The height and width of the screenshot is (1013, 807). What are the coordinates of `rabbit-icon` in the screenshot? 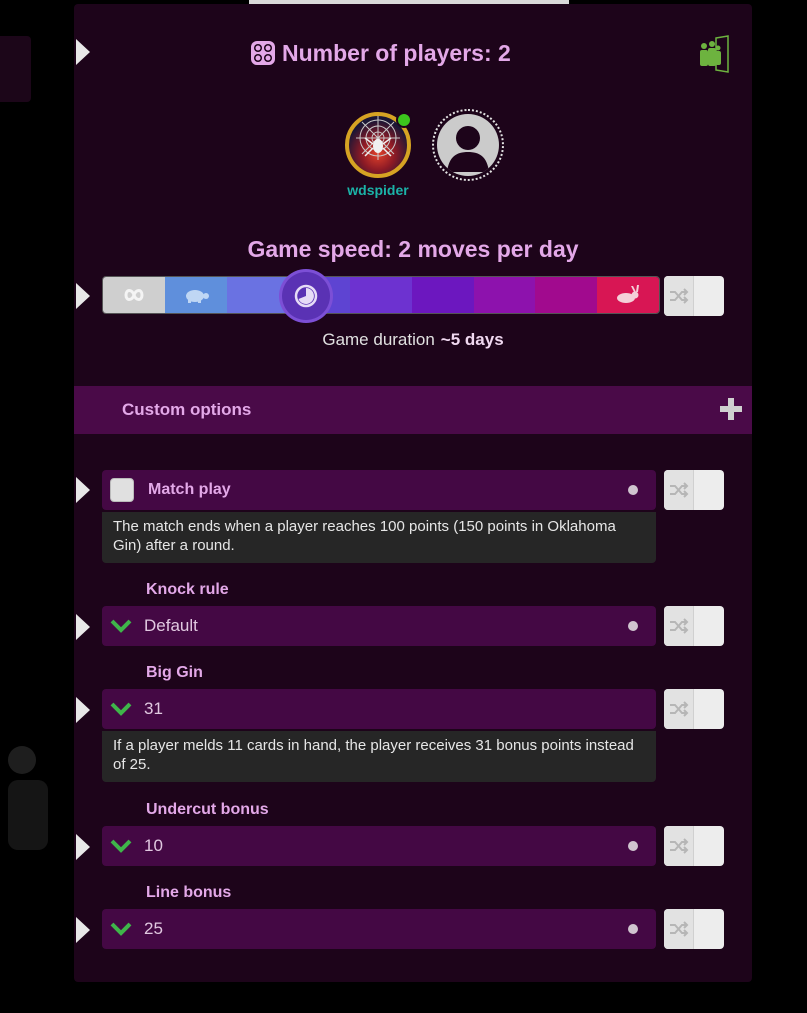 It's located at (628, 294).